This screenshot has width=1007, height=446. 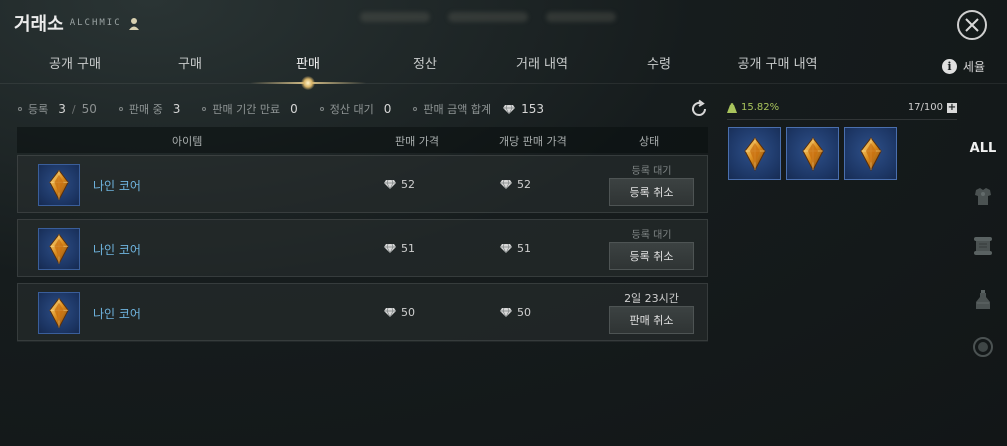 I want to click on table-row: 나인 코어 51 51 등록 대기 등록 취소, so click(x=362, y=248).